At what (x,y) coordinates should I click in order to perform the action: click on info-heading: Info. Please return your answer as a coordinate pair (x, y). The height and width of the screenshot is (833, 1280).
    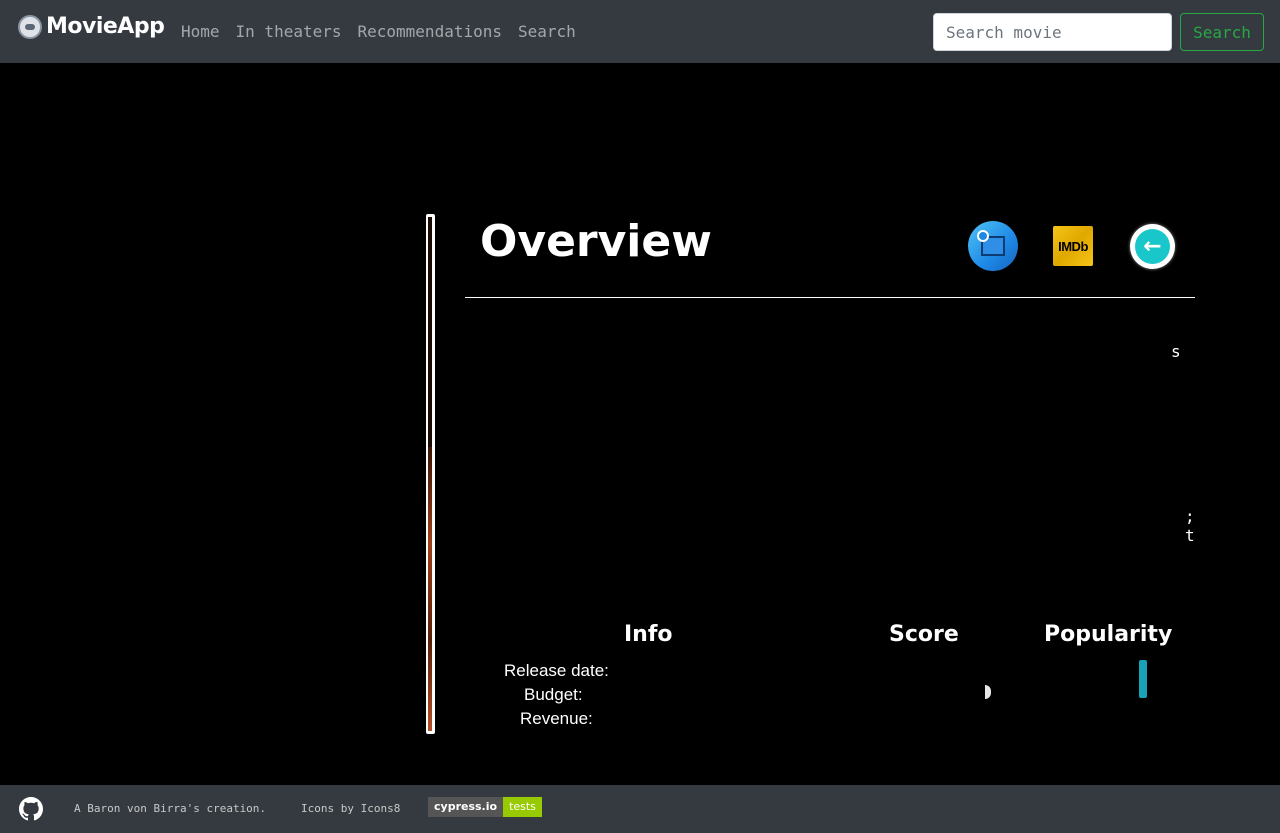
    Looking at the image, I should click on (648, 634).